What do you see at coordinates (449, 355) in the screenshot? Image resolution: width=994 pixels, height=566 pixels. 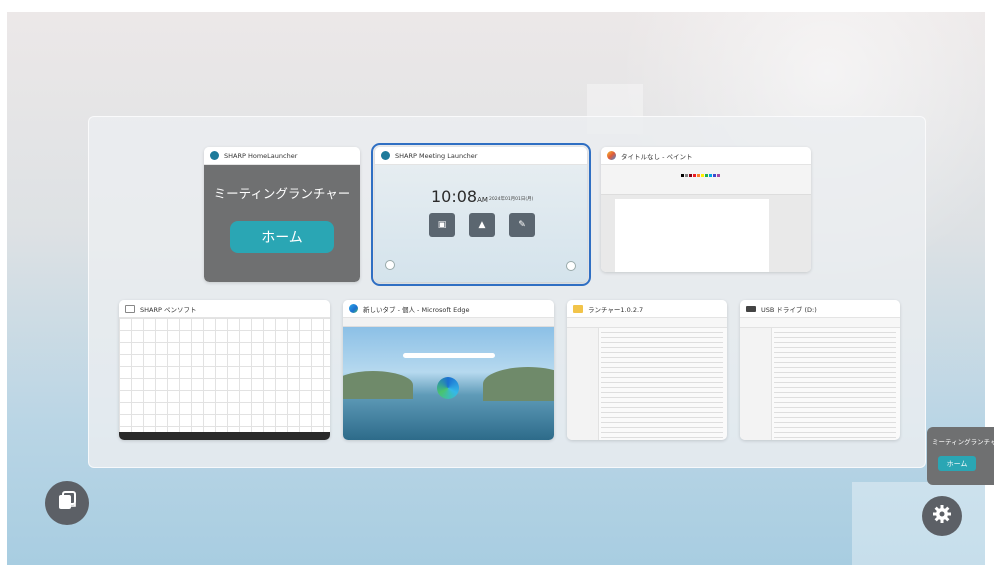 I see `browser-search-box` at bounding box center [449, 355].